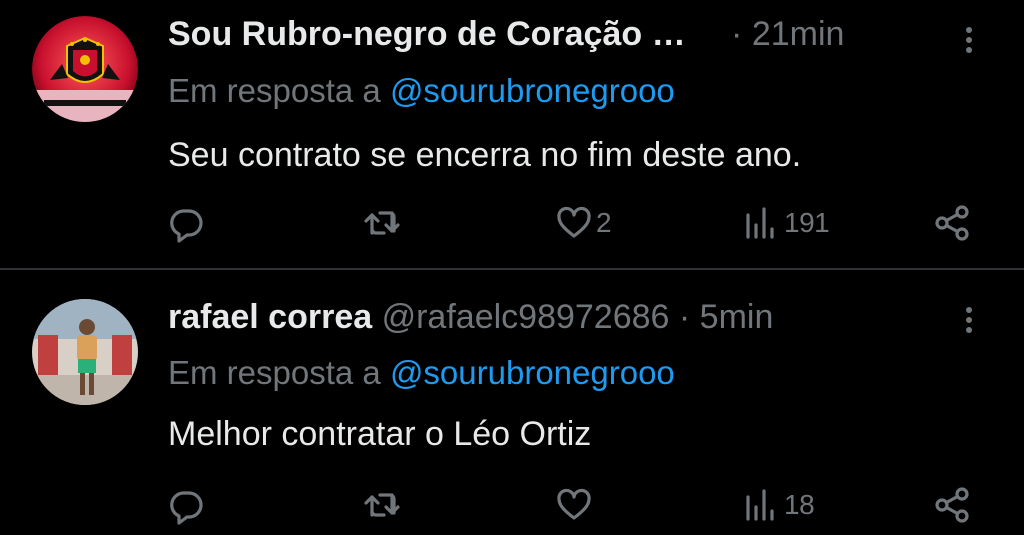 The height and width of the screenshot is (535, 1024). What do you see at coordinates (512, 223) in the screenshot?
I see `action-bar: 2 191` at bounding box center [512, 223].